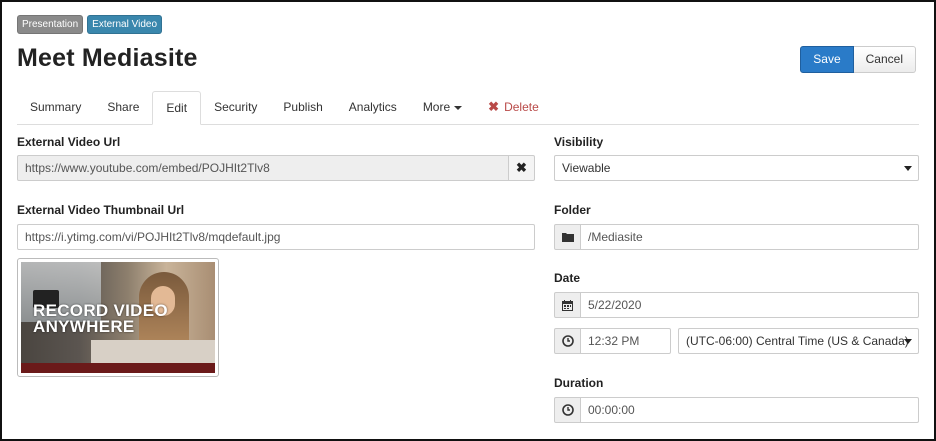 The height and width of the screenshot is (441, 936). I want to click on calendar-icon, so click(567, 305).